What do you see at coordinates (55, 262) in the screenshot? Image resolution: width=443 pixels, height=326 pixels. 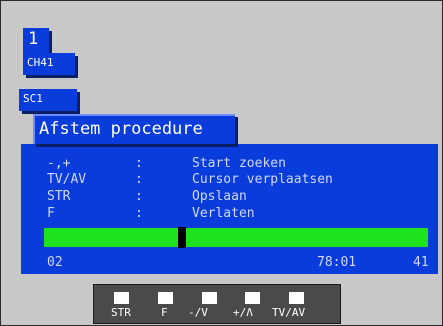 I see `tuning-left-value: 02` at bounding box center [55, 262].